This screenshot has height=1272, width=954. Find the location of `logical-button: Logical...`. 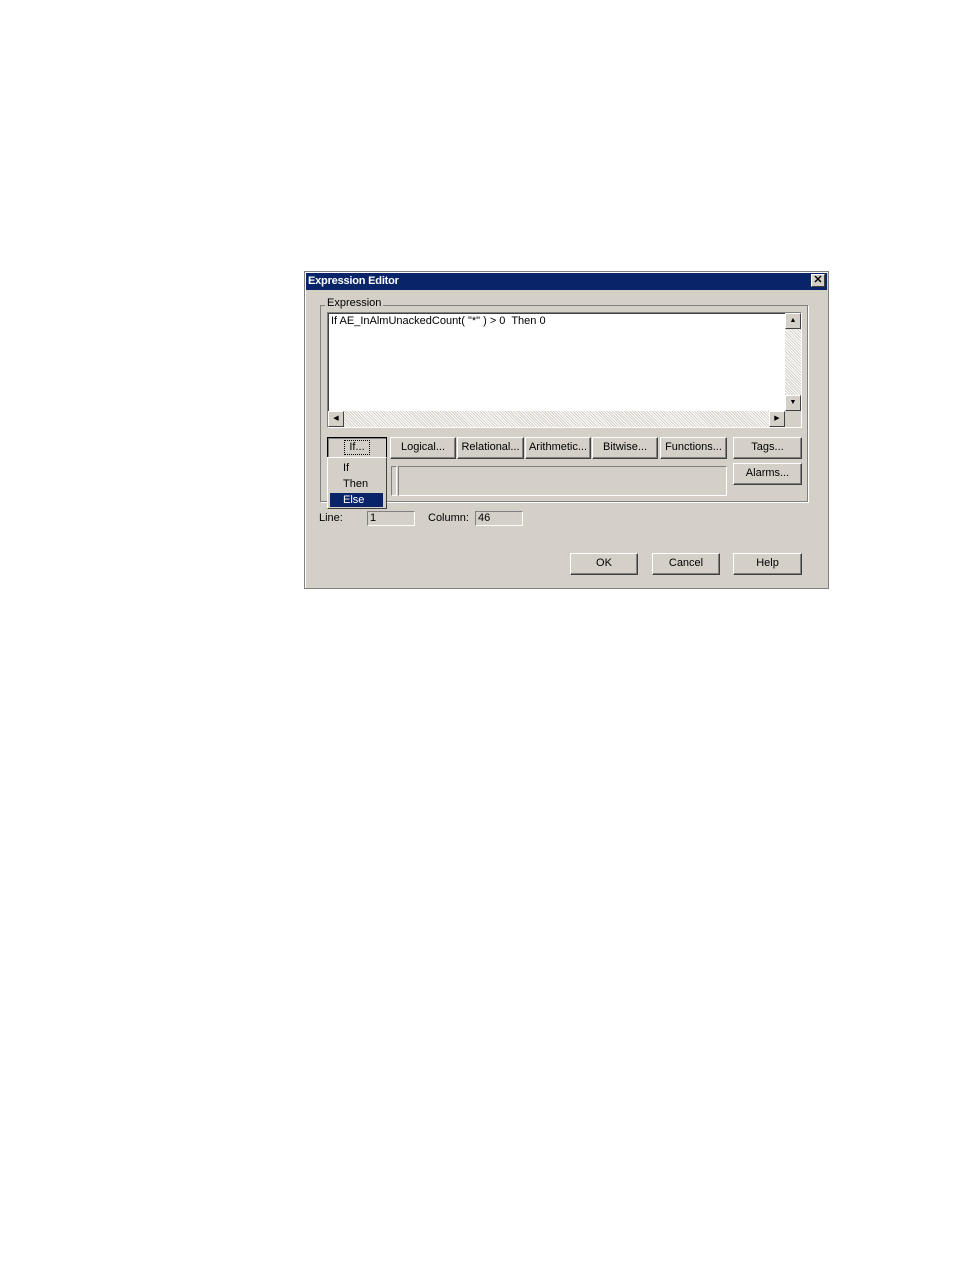

logical-button: Logical... is located at coordinates (423, 448).